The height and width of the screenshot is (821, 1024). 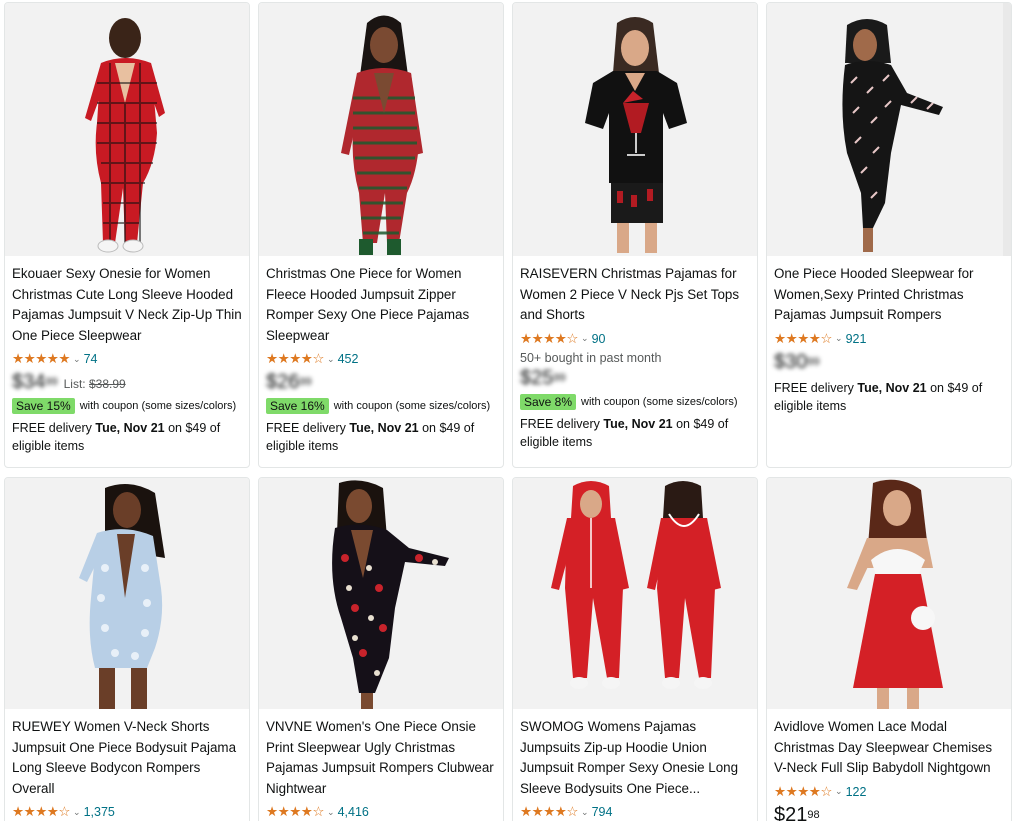 What do you see at coordinates (856, 792) in the screenshot?
I see `review-count: 122` at bounding box center [856, 792].